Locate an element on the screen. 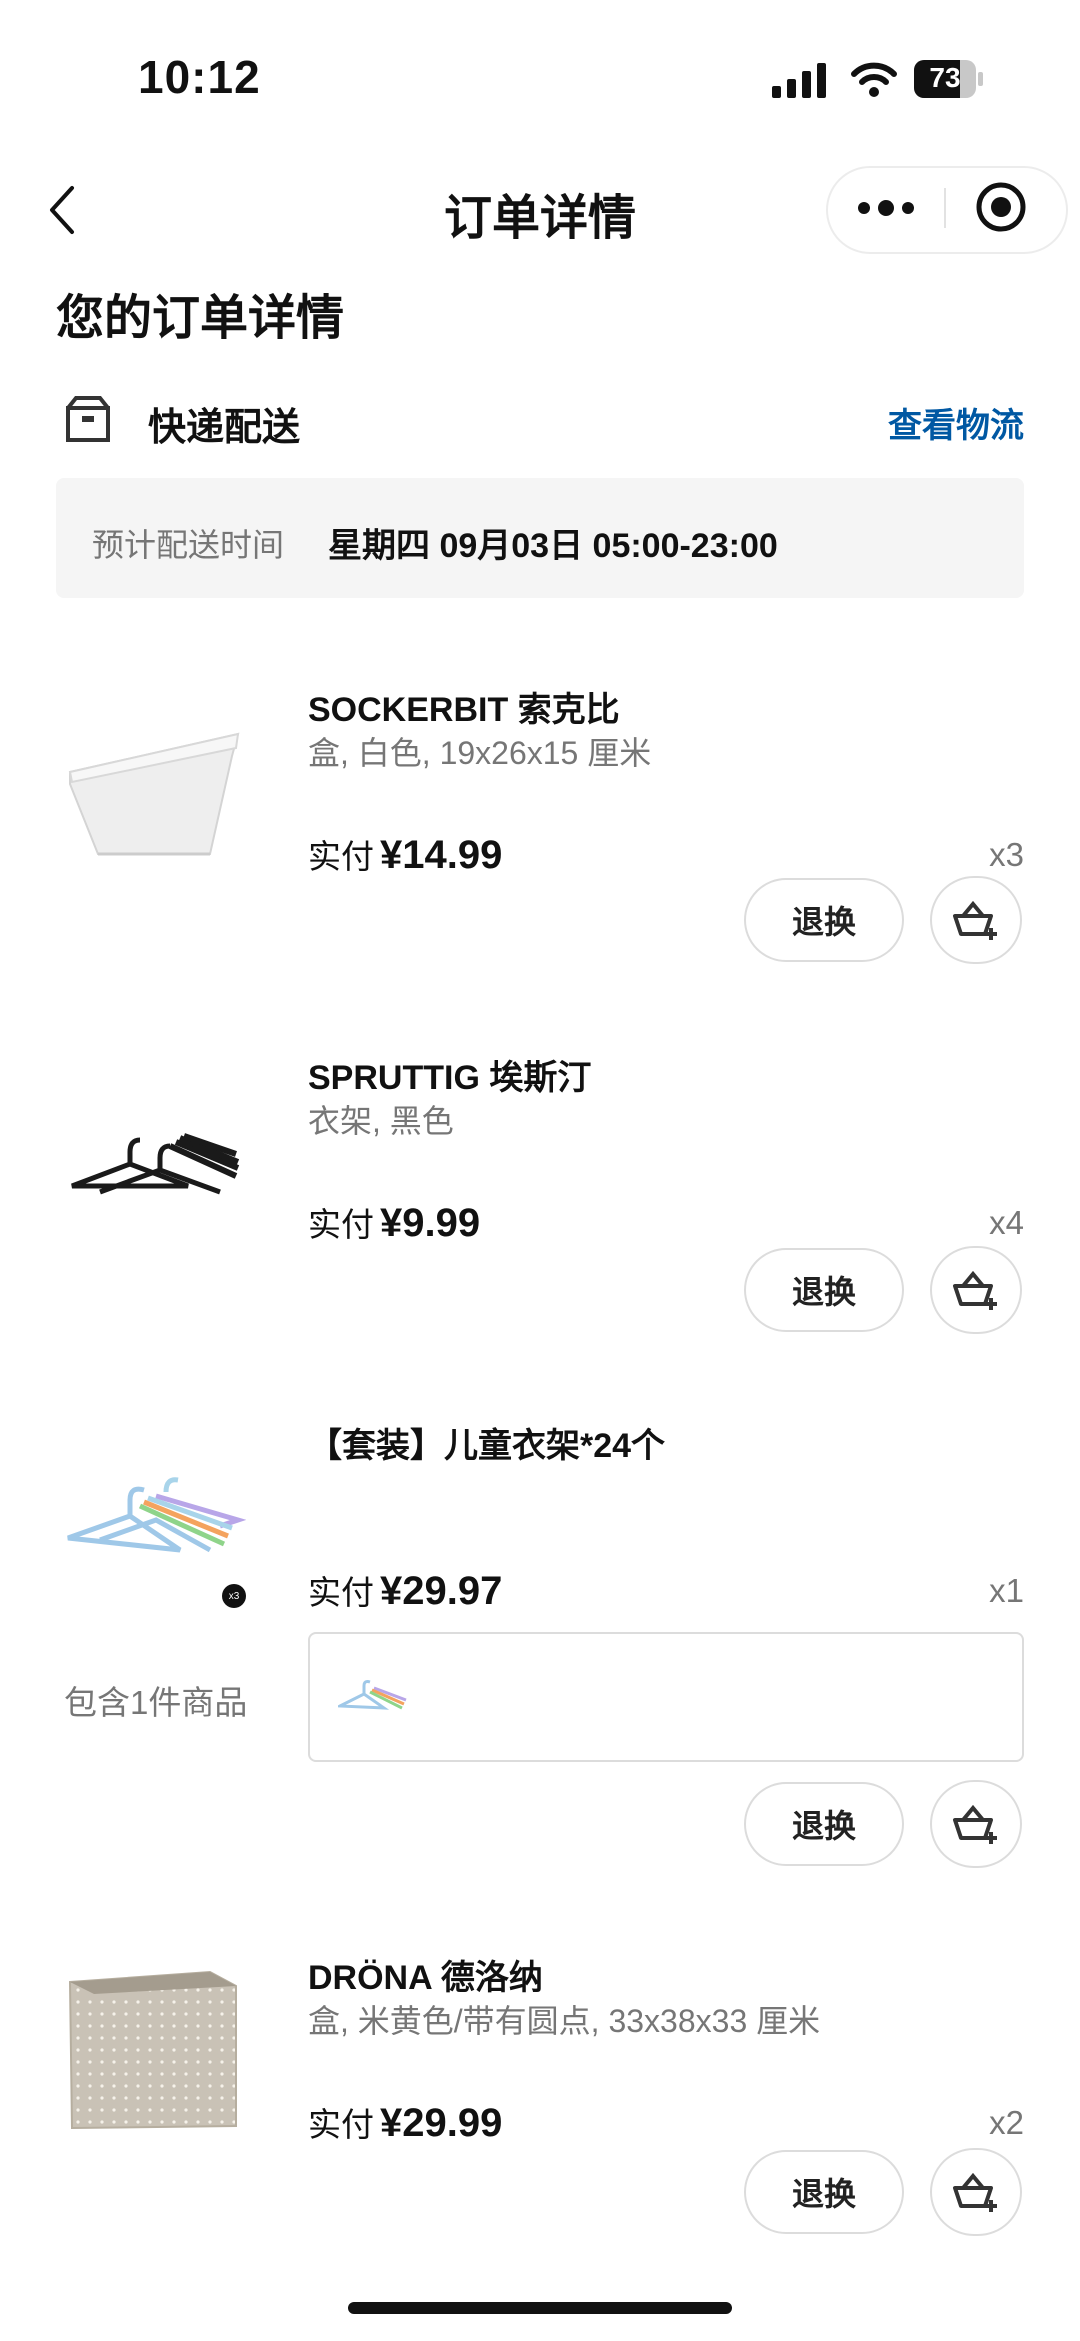 The image size is (1080, 2341). bundle-contents-count: 包含1件商品 is located at coordinates (156, 1702).